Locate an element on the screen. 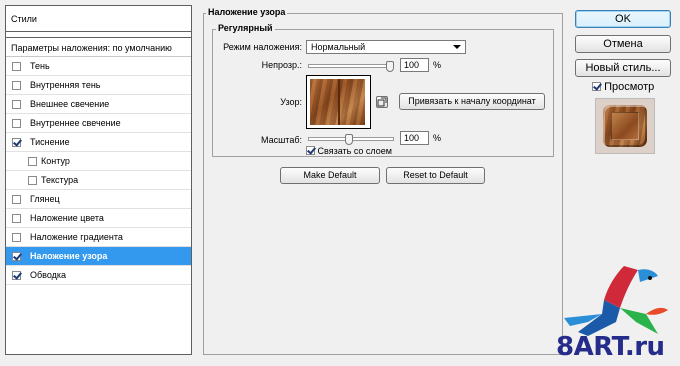  style-item-label: Тень is located at coordinates (40, 66).